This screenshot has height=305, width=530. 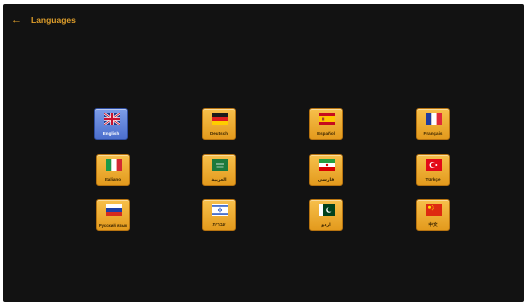 I want to click on russia-flag-icon, so click(x=114, y=210).